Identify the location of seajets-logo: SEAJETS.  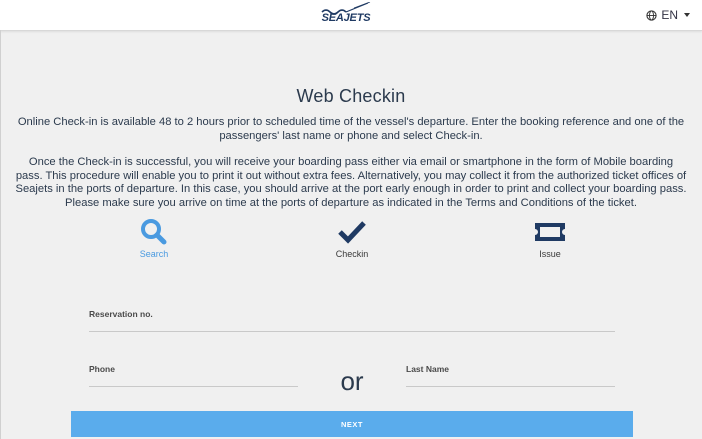
(346, 15).